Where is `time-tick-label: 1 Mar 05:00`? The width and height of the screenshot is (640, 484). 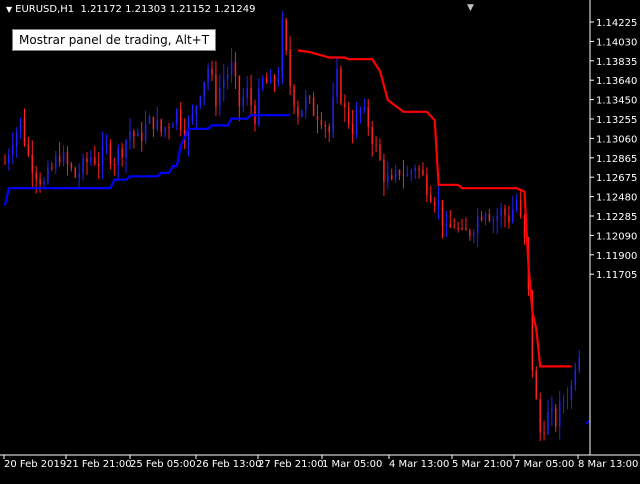 time-tick-label: 1 Mar 05:00 is located at coordinates (352, 464).